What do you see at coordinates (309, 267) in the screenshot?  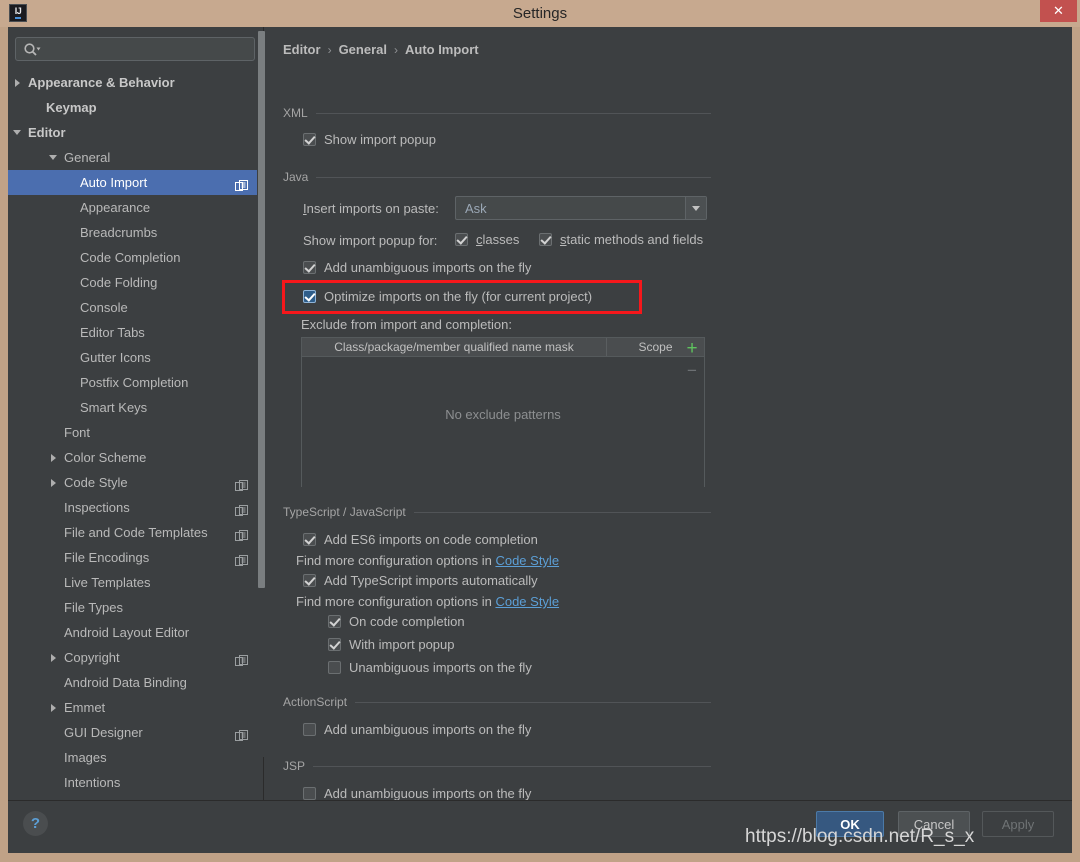 I see `add-unambiguous-java-checkbox` at bounding box center [309, 267].